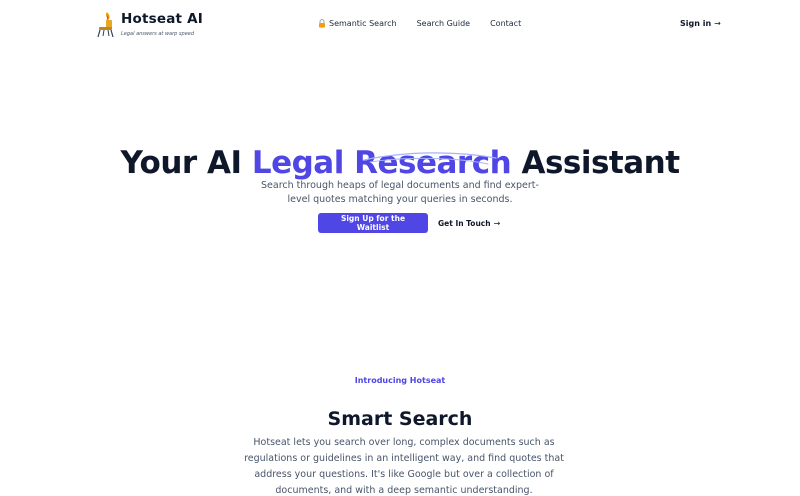 The width and height of the screenshot is (800, 496). What do you see at coordinates (696, 23) in the screenshot?
I see `sign-in-label: Sign in` at bounding box center [696, 23].